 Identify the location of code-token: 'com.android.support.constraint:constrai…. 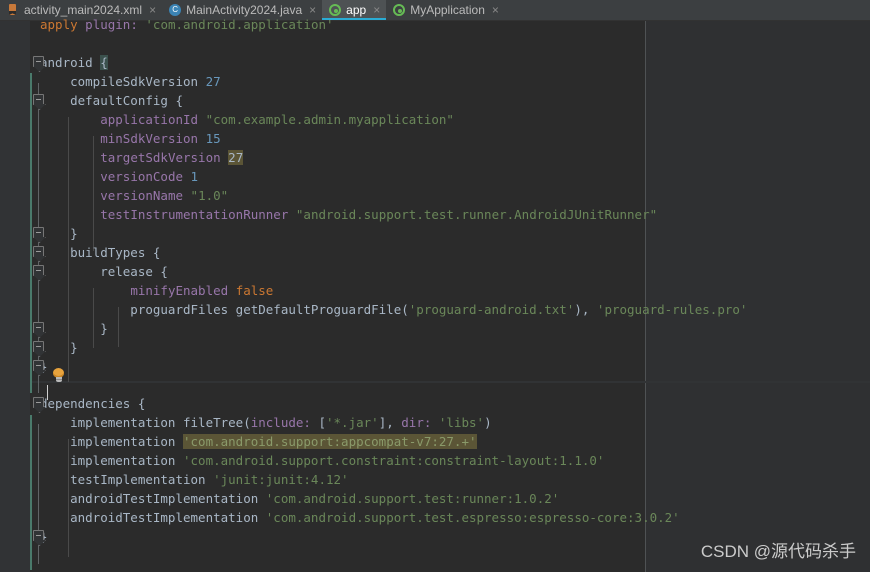
(394, 460).